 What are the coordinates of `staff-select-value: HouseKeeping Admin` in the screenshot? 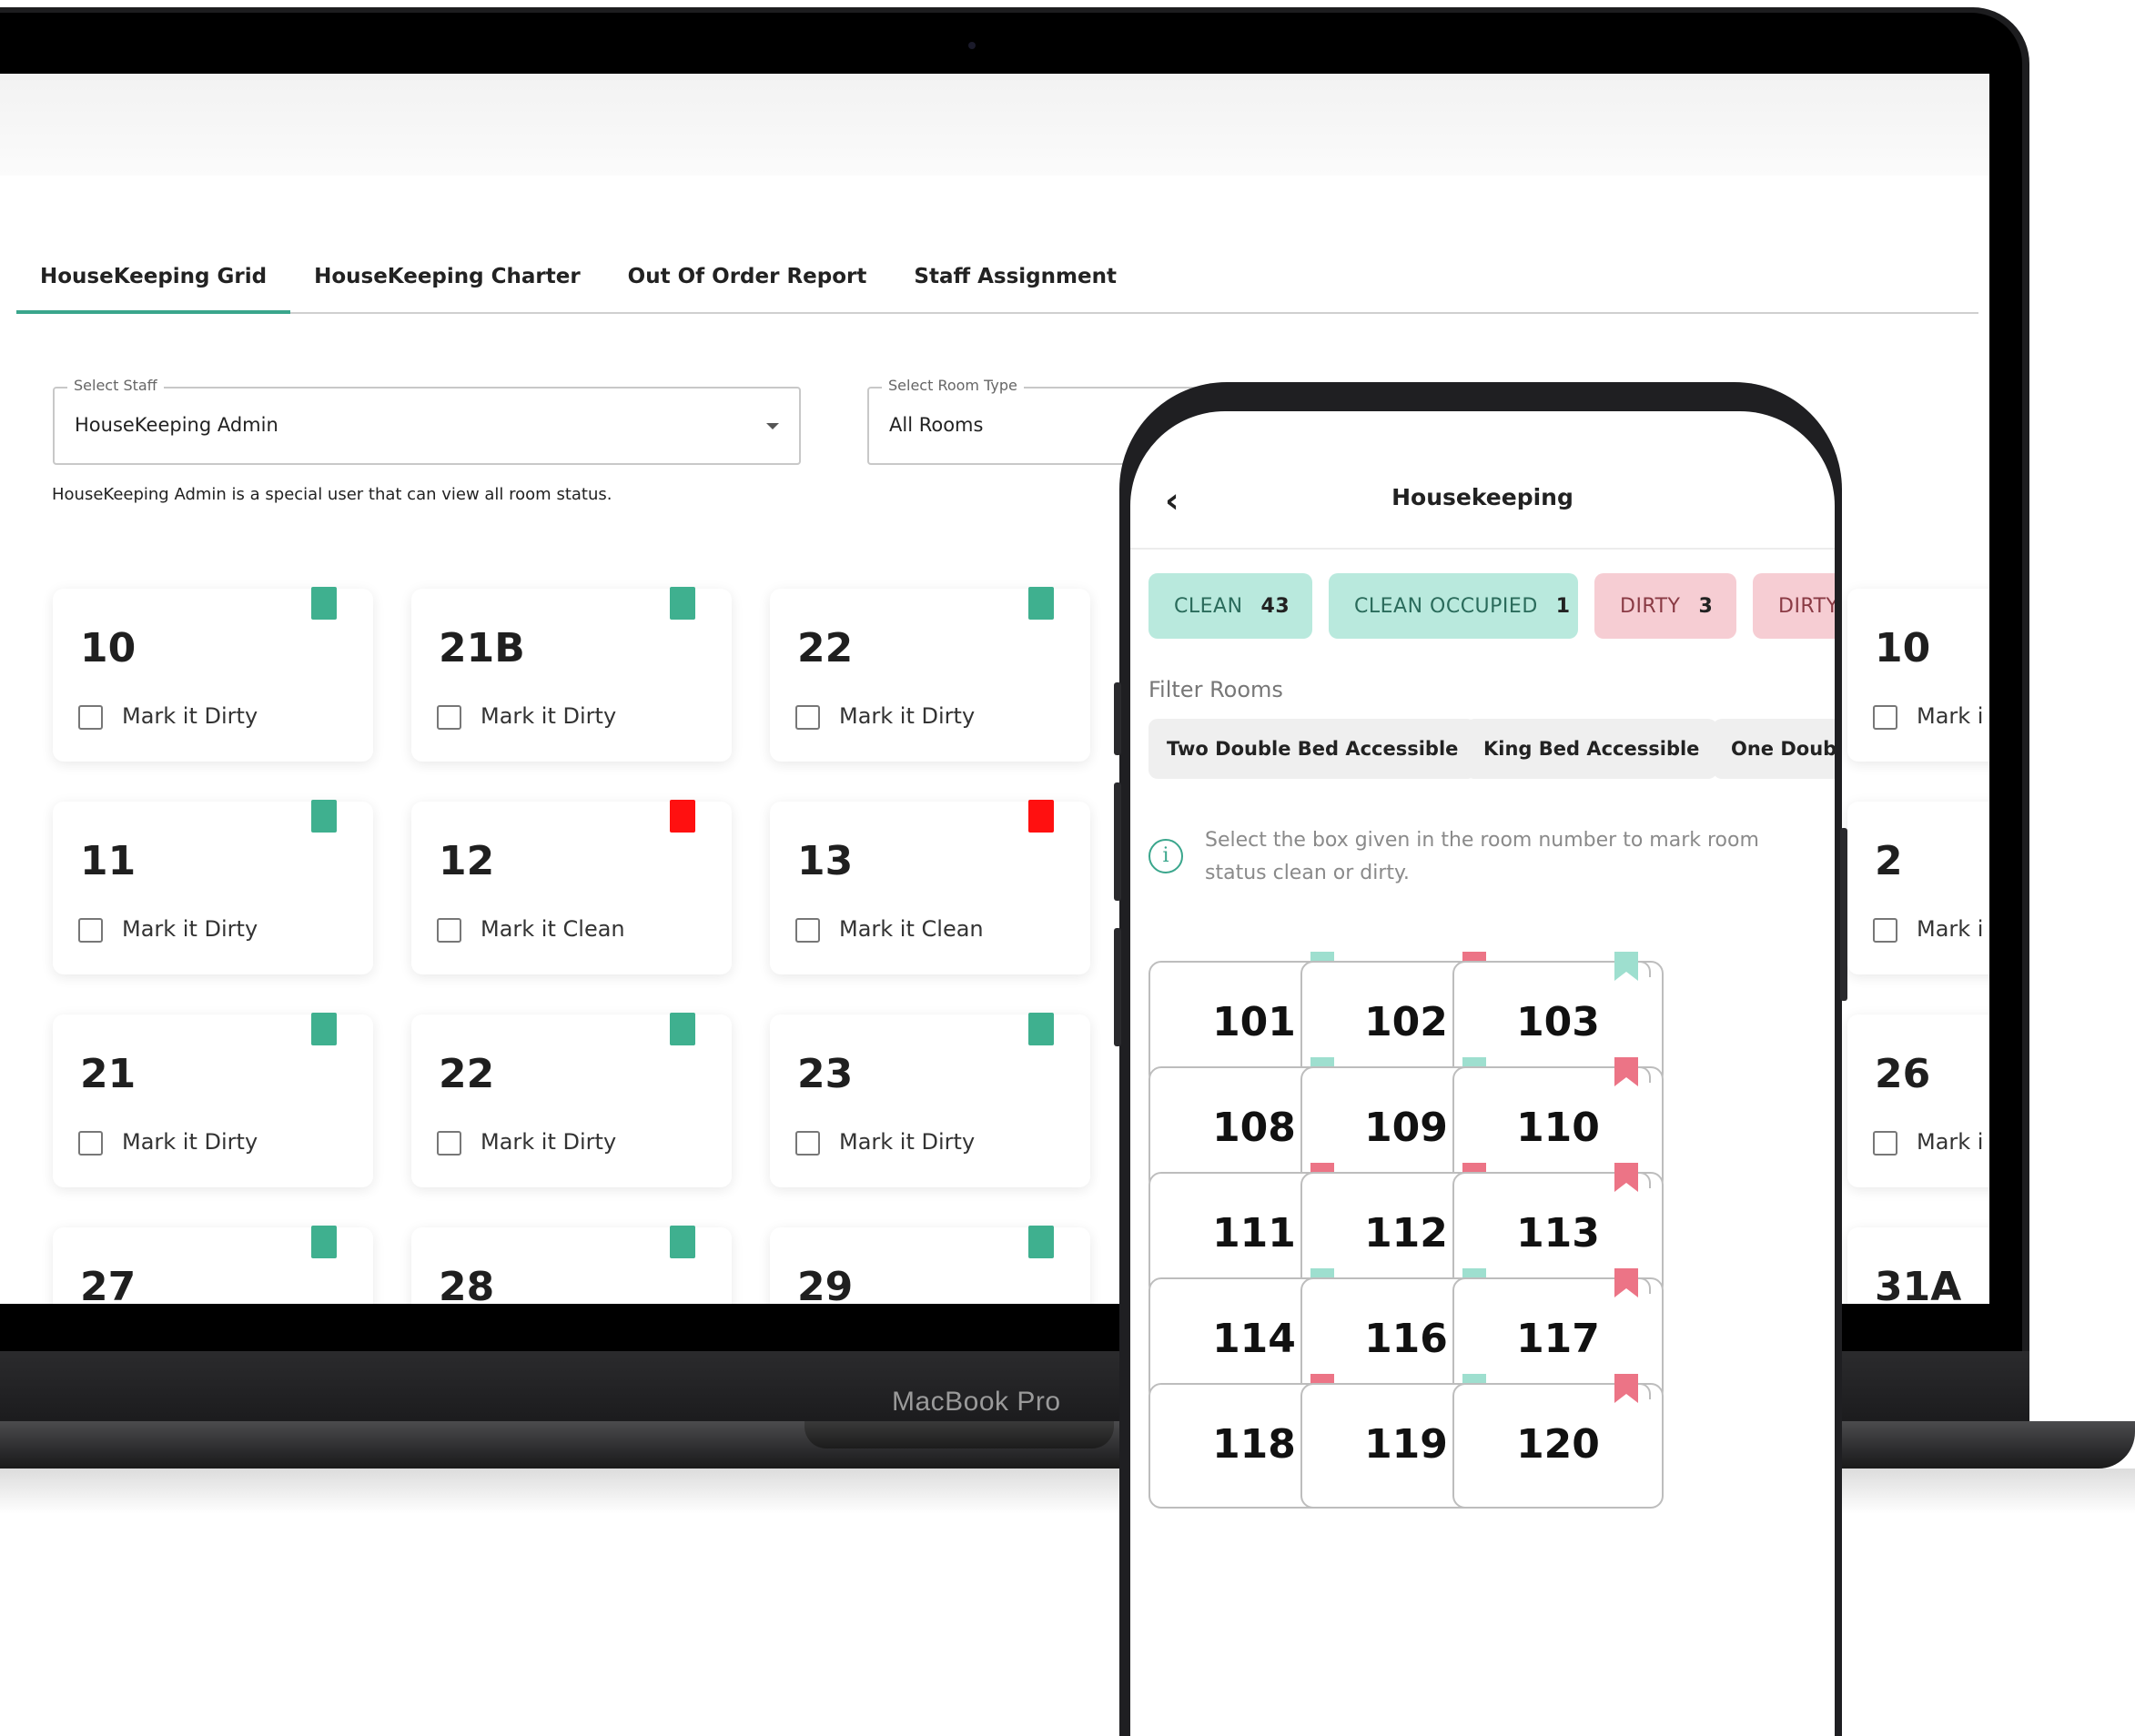 It's located at (176, 425).